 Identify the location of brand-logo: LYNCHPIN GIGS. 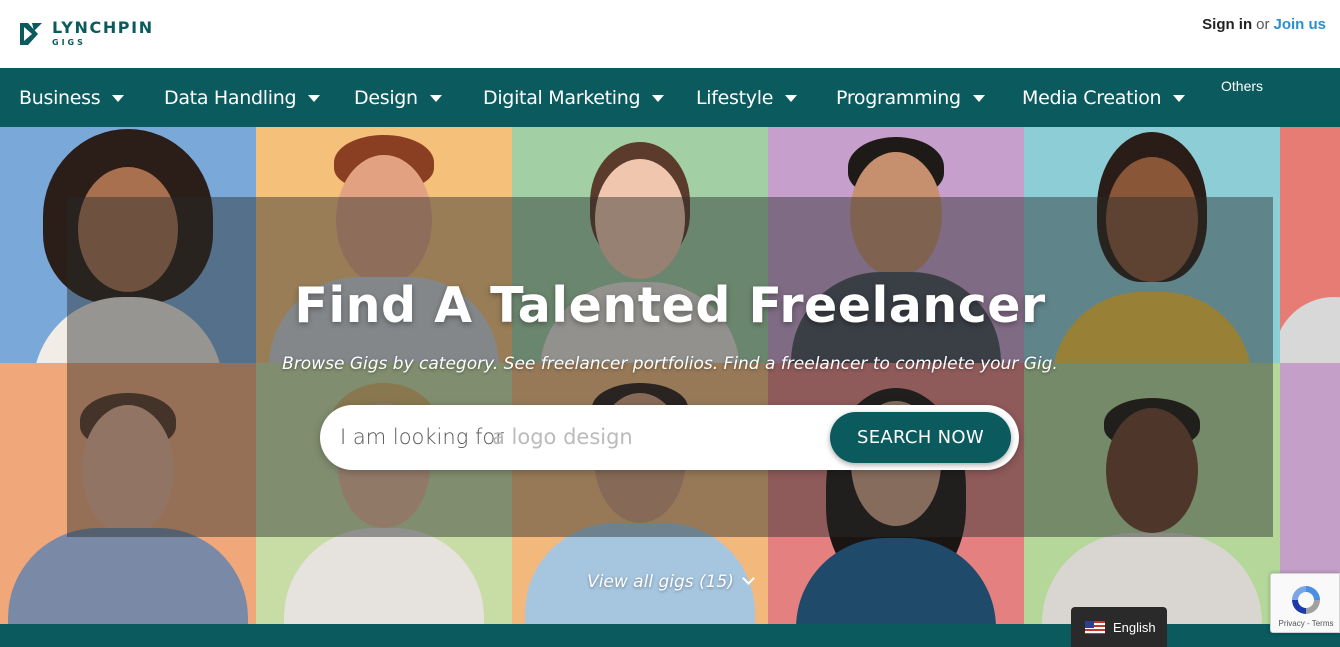
(86, 33).